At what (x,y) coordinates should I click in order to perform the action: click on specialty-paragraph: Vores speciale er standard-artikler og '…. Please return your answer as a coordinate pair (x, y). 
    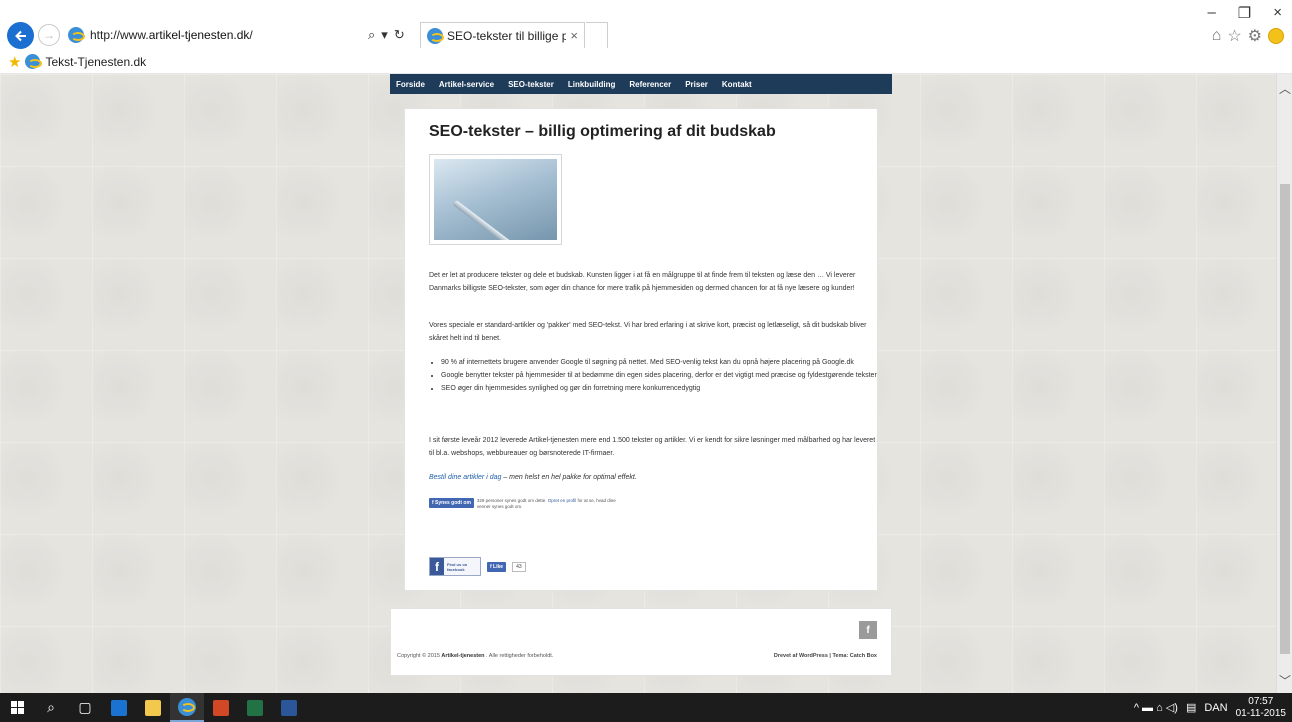
    Looking at the image, I should click on (648, 332).